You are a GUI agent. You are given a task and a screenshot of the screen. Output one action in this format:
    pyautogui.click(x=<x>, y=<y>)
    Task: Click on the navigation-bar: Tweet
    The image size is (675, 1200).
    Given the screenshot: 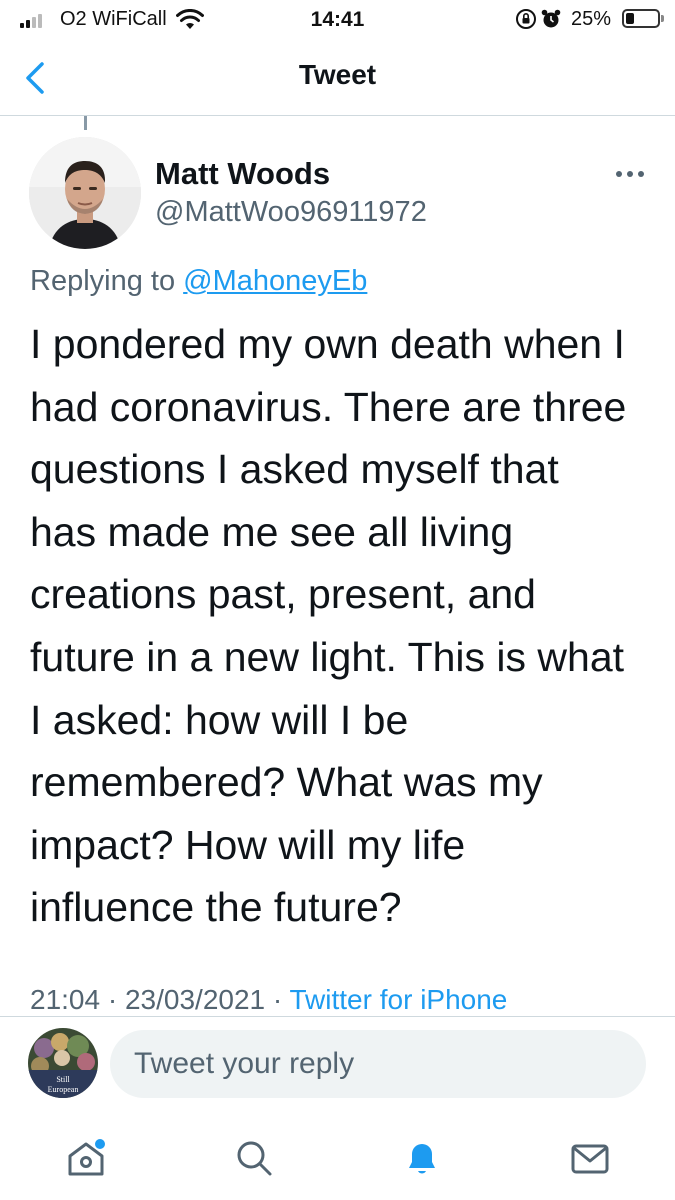 What is the action you would take?
    pyautogui.click(x=337, y=78)
    